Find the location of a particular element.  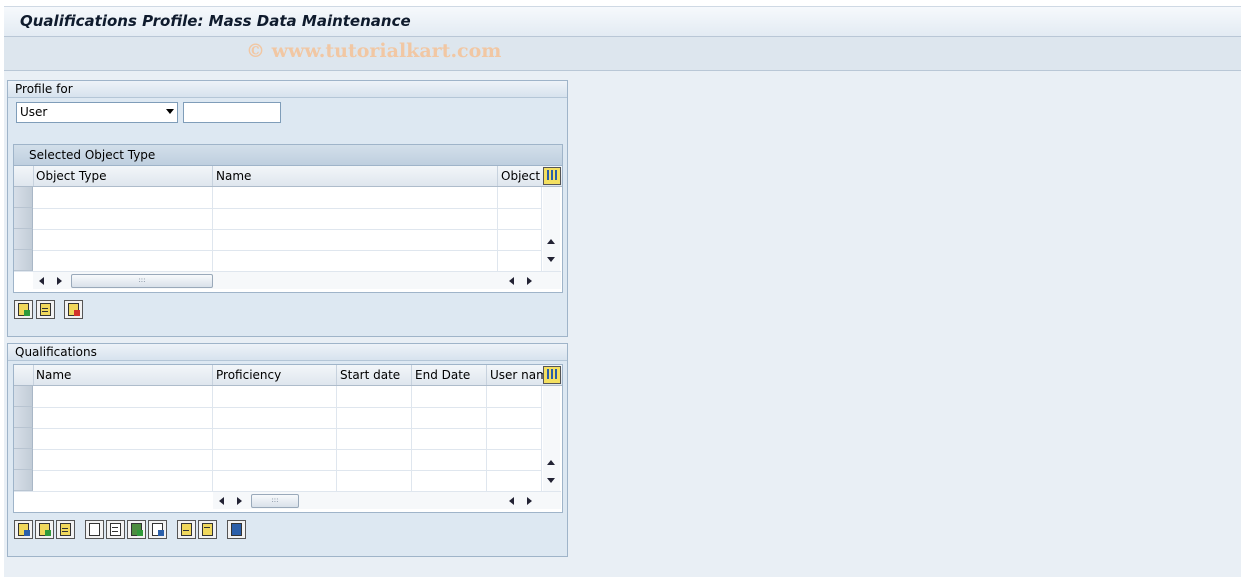

undo-icon is located at coordinates (157, 529).